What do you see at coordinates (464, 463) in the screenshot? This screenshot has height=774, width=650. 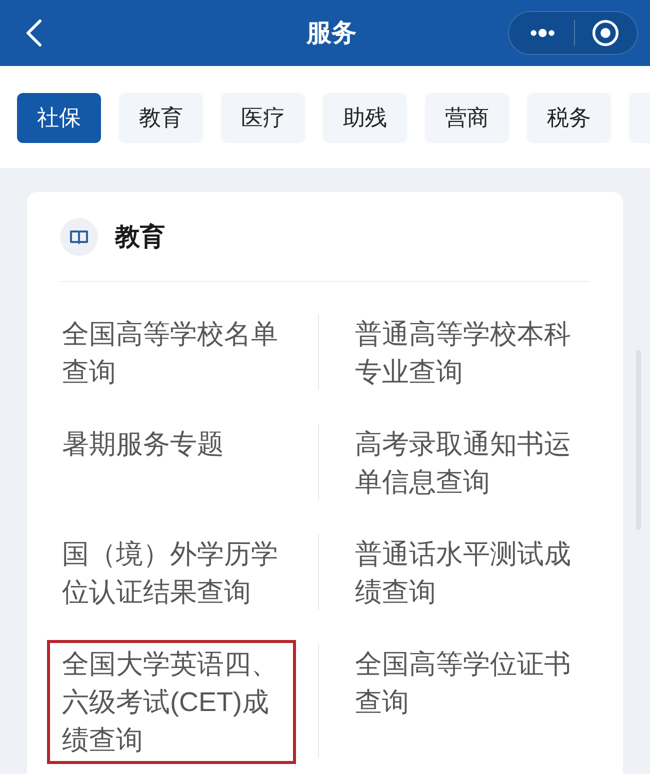 I see `service-link: 高考录取通知书运单信息查询` at bounding box center [464, 463].